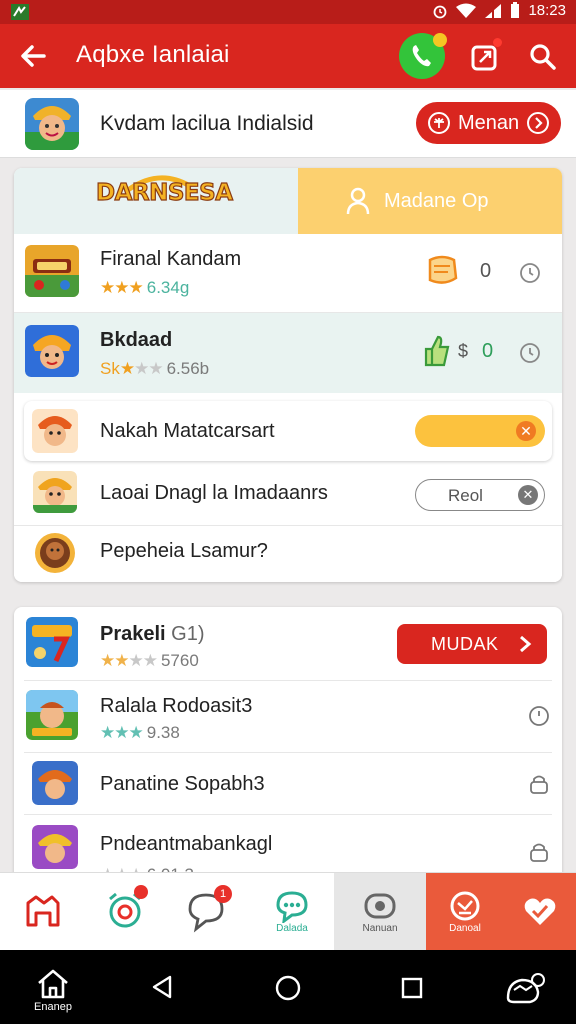  I want to click on tab-favorites, so click(540, 912).